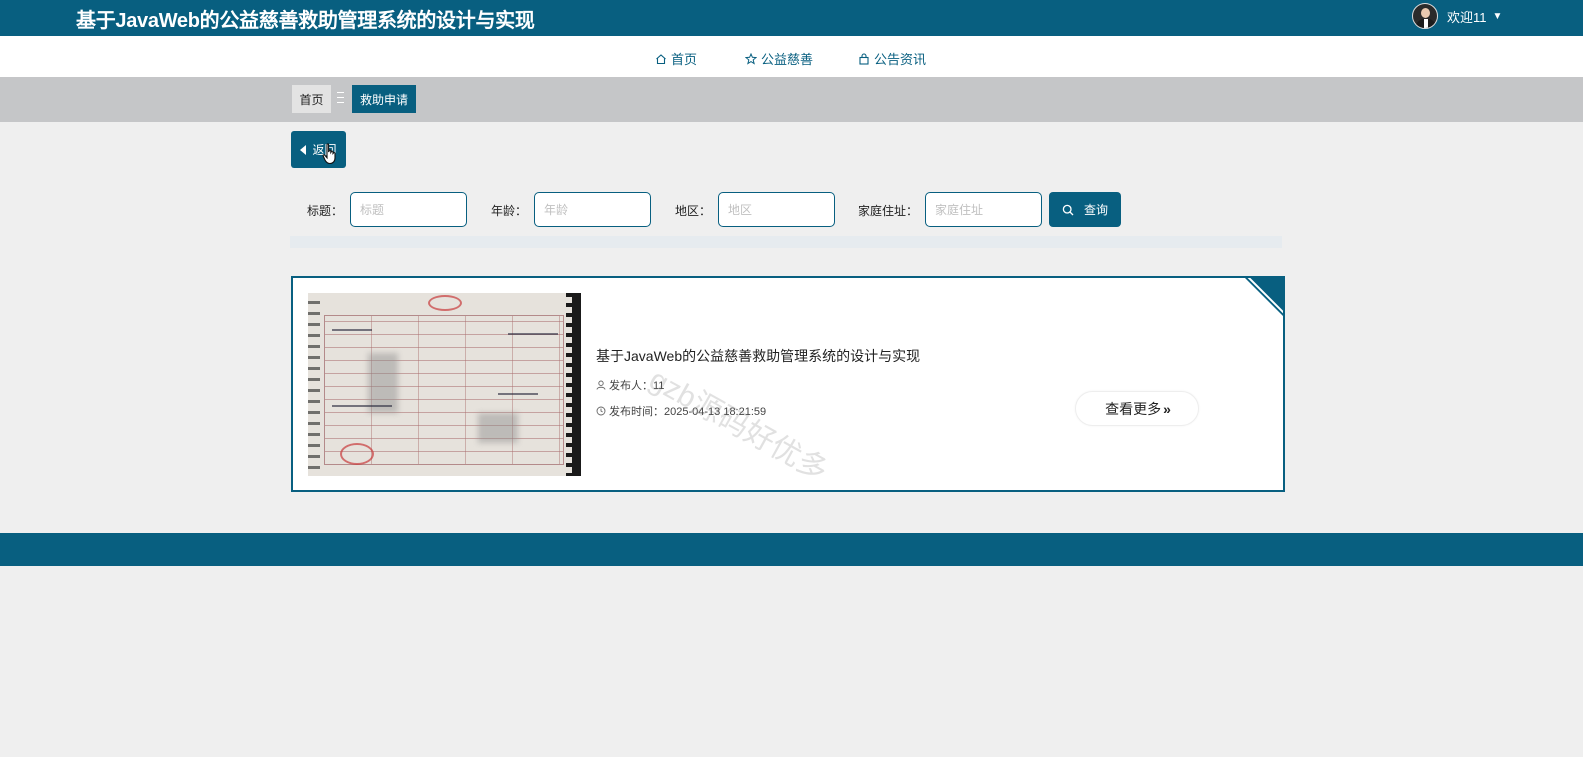 Image resolution: width=1583 pixels, height=757 pixels. What do you see at coordinates (693, 211) in the screenshot?
I see `search-label-region: 地区：` at bounding box center [693, 211].